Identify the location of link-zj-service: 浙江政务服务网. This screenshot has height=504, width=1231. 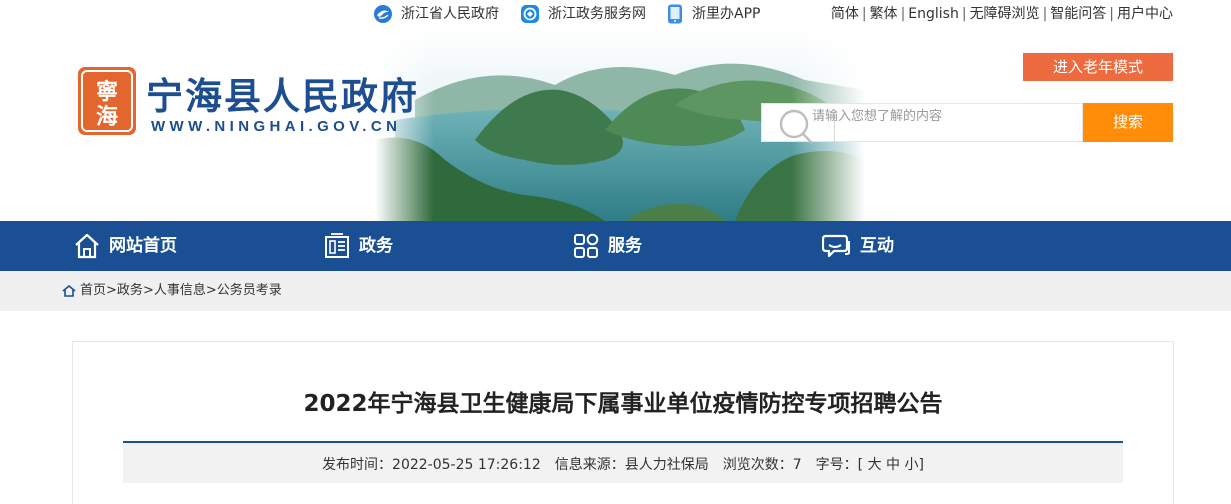
(583, 14).